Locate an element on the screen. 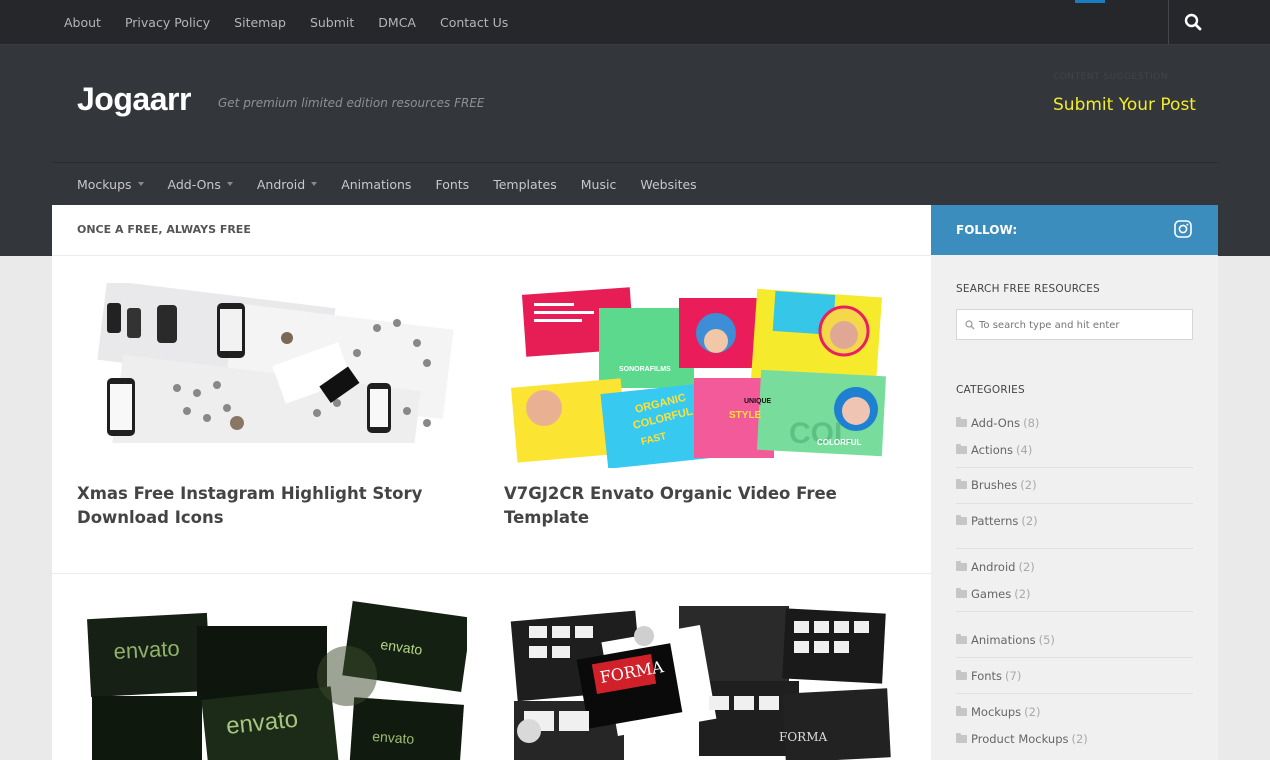  sidebar-search is located at coordinates (1074, 324).